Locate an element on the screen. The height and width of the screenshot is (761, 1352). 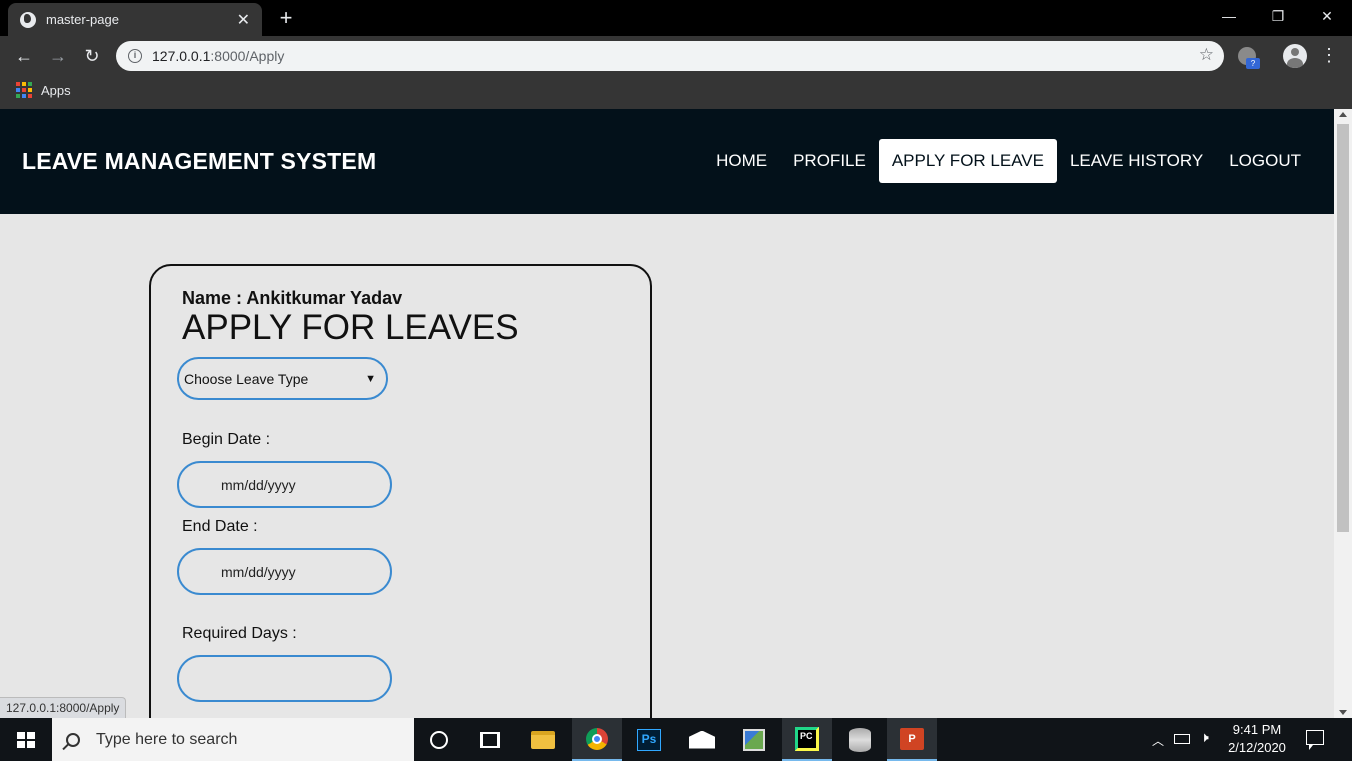
leave-type-select: Choose Leave Type ▼ is located at coordinates (282, 378).